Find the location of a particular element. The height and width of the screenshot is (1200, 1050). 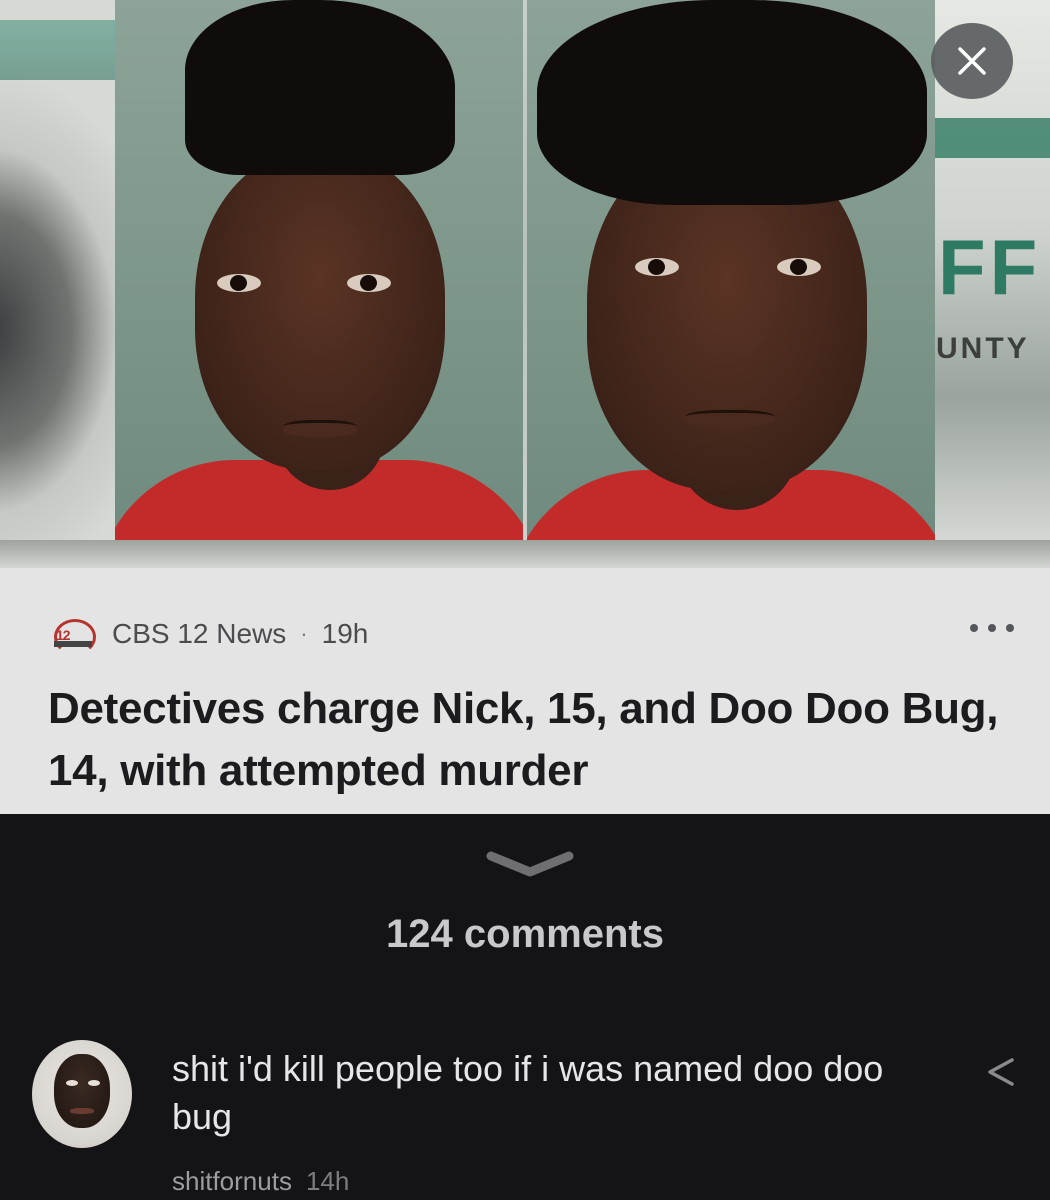

source-name: CBS 12 News is located at coordinates (199, 634).